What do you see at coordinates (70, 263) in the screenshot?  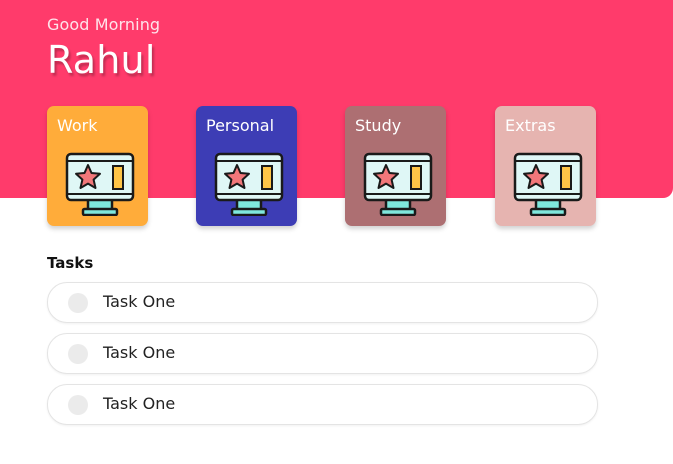 I see `tasks-heading: Tasks` at bounding box center [70, 263].